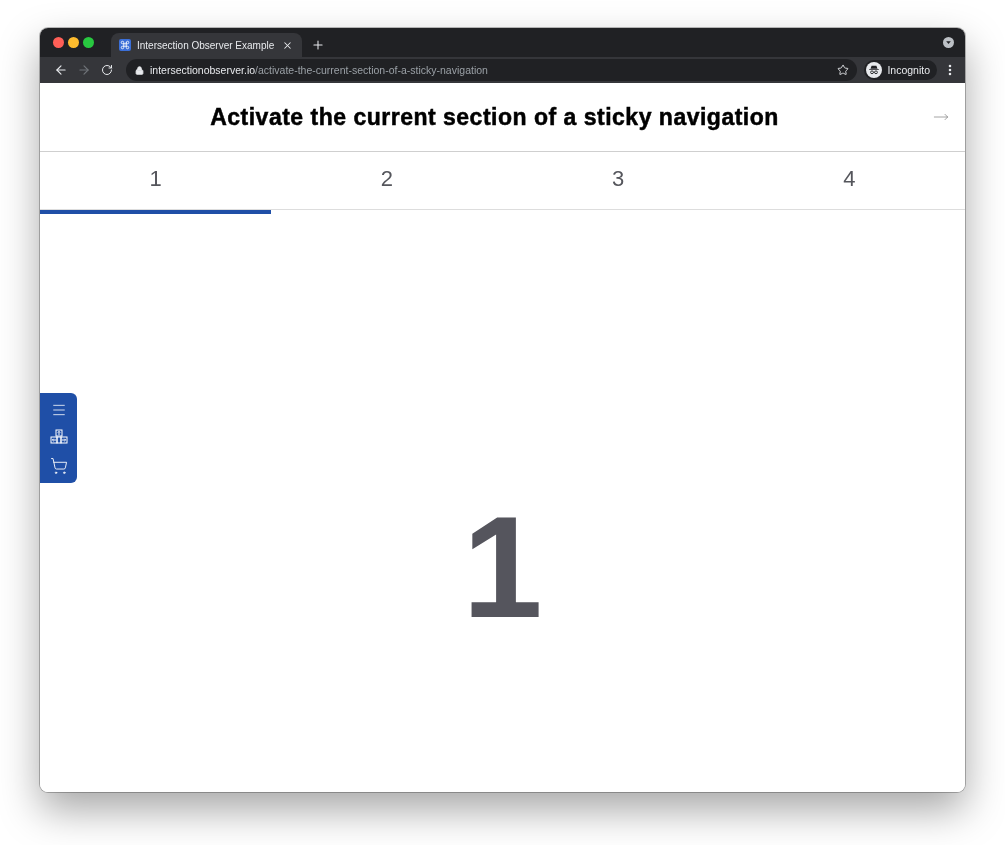 The image size is (1005, 845). I want to click on arrow-keys-icon, so click(58, 438).